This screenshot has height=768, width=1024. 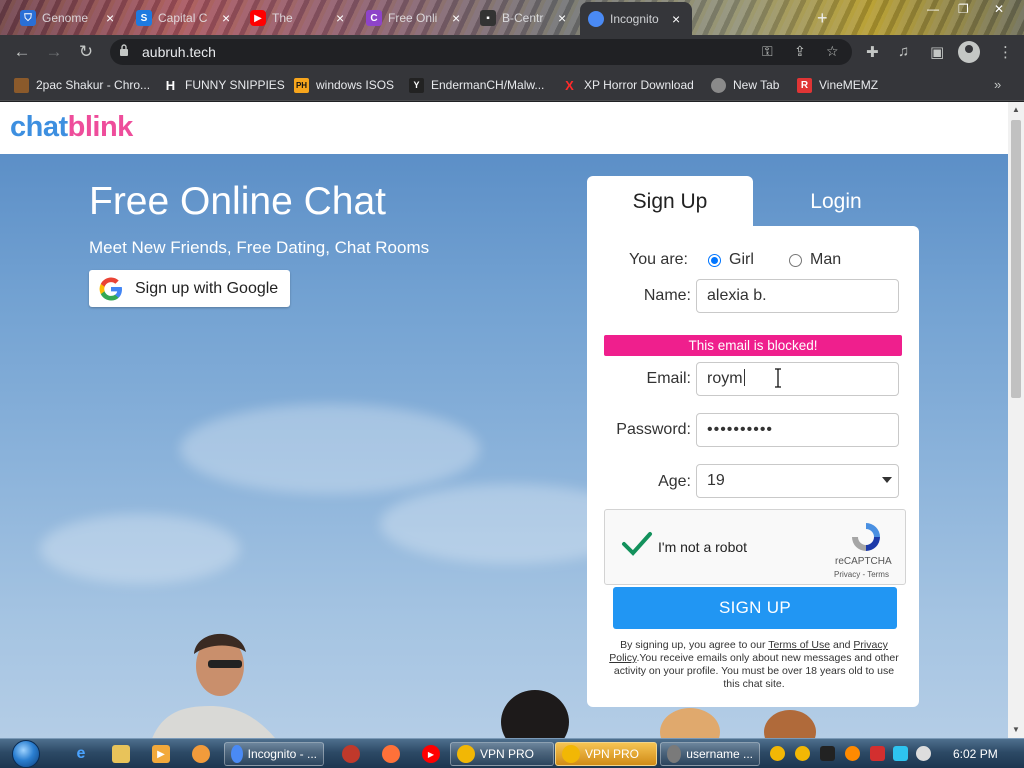 I want to click on bookmark-item: PH windows ISOS, so click(x=344, y=85).